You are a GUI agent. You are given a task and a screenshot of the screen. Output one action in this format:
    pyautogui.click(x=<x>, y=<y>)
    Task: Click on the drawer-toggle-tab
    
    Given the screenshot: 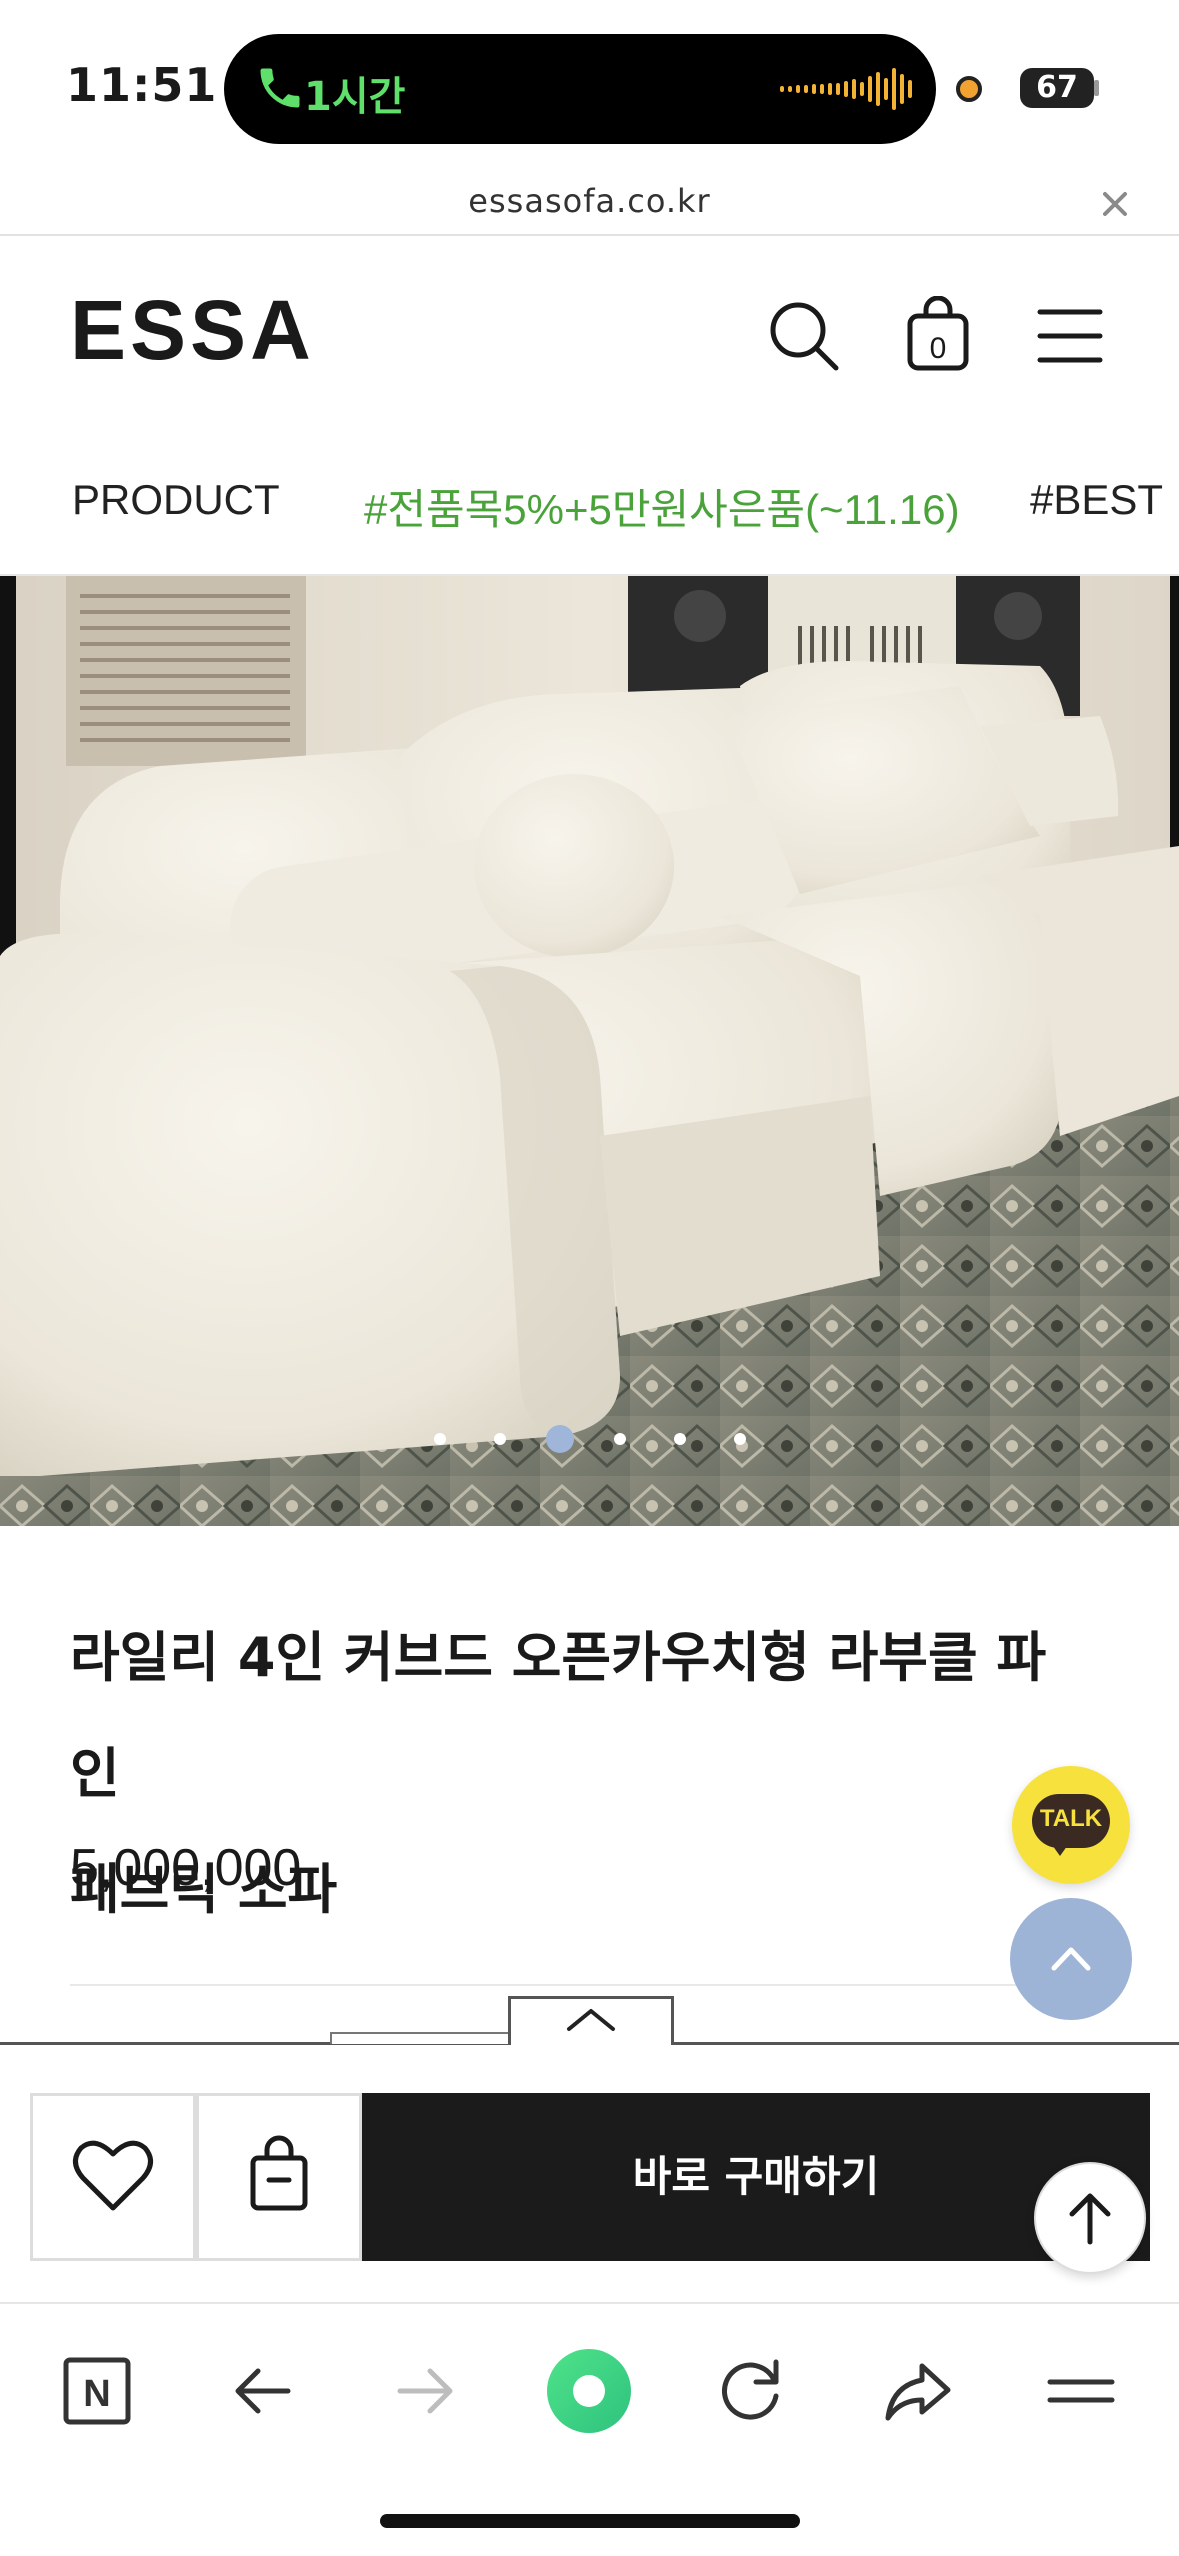 What is the action you would take?
    pyautogui.click(x=591, y=2021)
    